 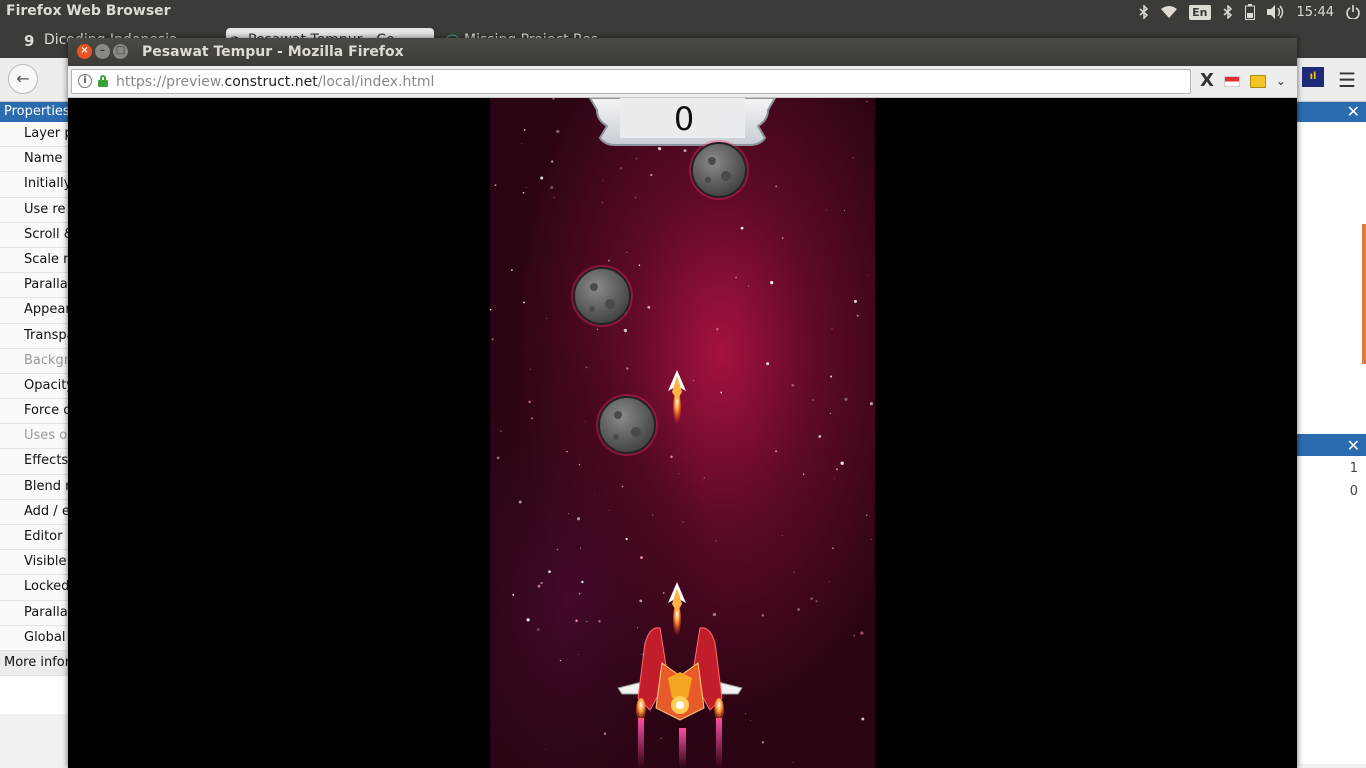 I want to click on property-row: Layer p, so click(x=35, y=135).